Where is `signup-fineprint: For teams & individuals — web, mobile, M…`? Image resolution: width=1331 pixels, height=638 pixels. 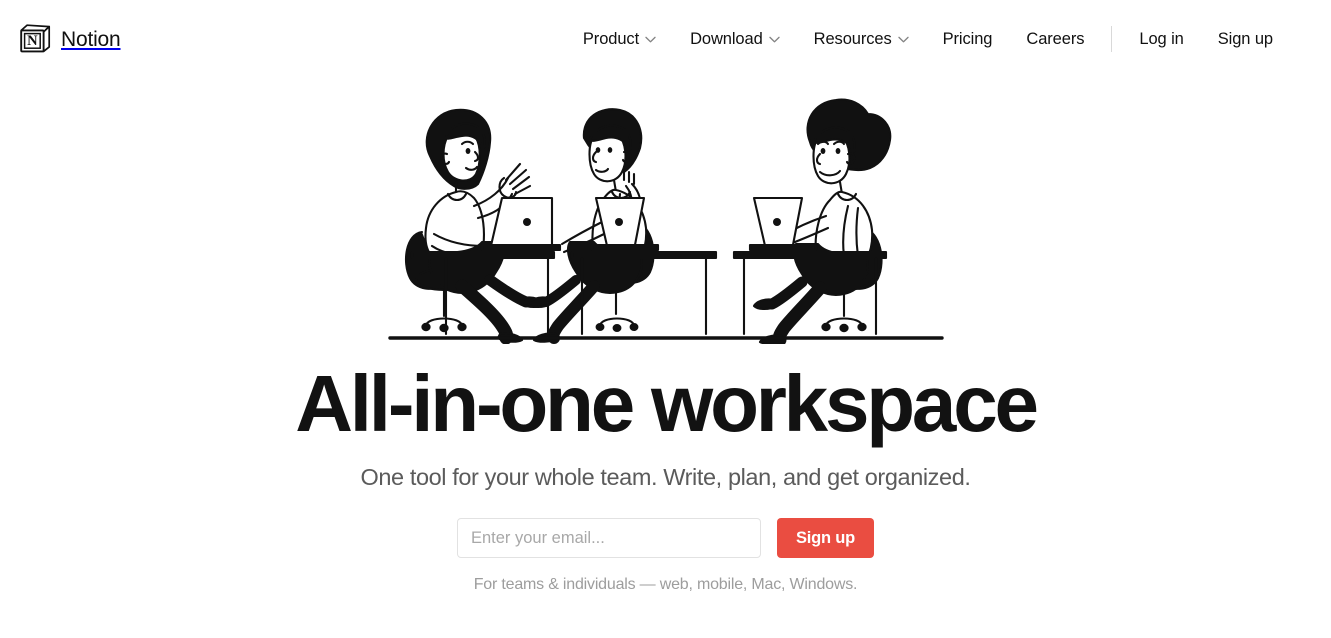
signup-fineprint: For teams & individuals — web, mobile, M… is located at coordinates (665, 585).